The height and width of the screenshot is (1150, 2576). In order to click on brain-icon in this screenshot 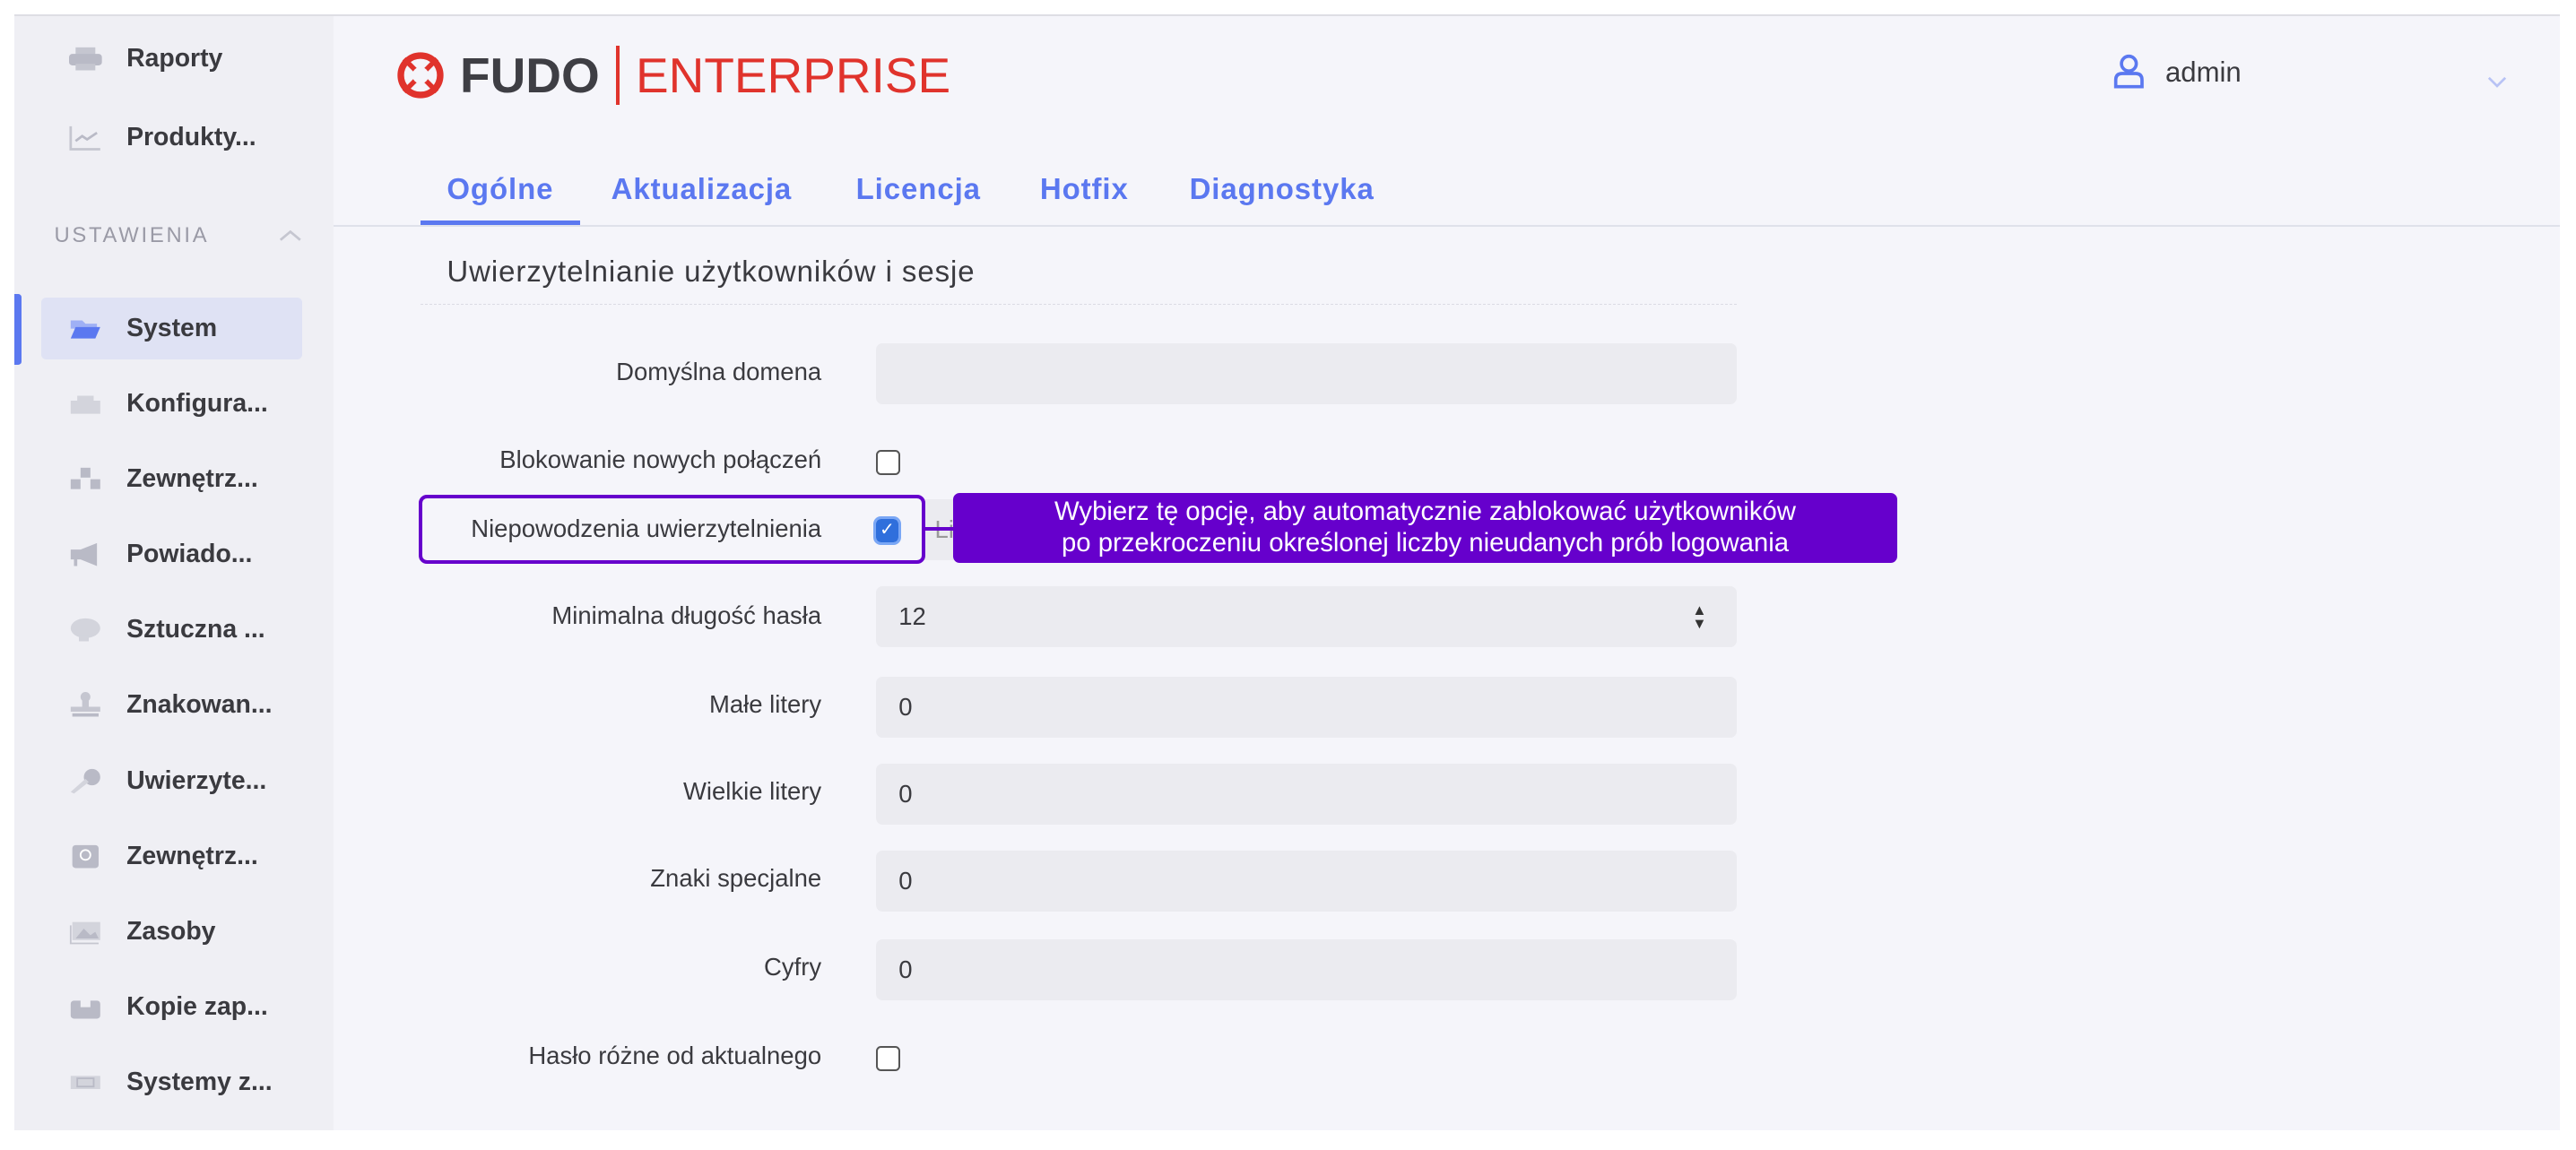, I will do `click(85, 630)`.